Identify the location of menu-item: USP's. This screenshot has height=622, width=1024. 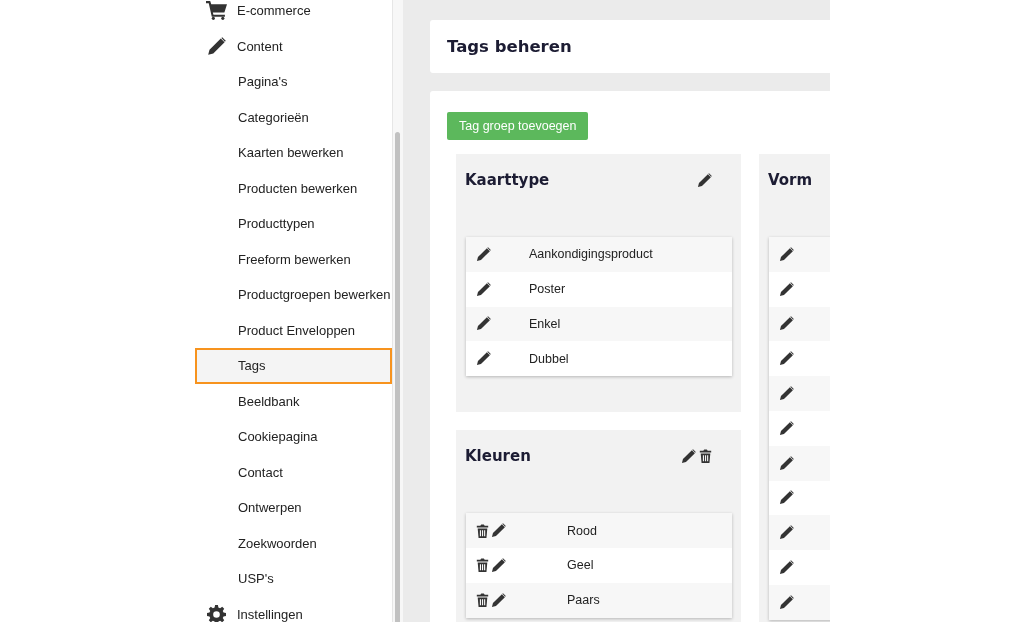
(294, 579).